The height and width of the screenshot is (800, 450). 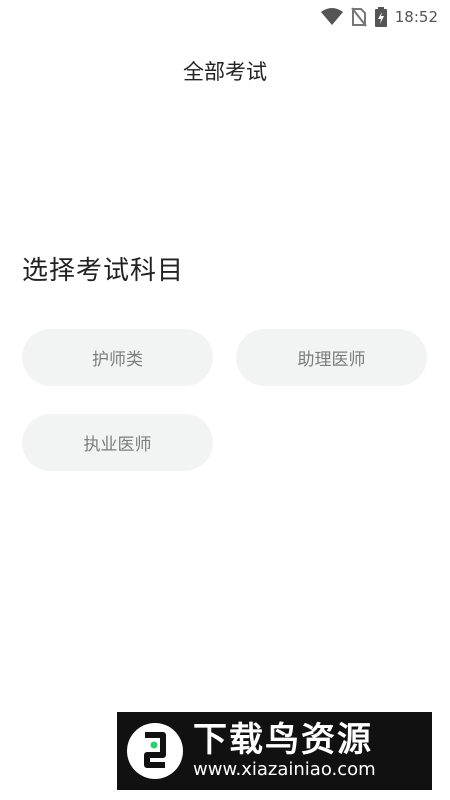 I want to click on subject-chip-licensed-physician: 执业医师, so click(x=117, y=442).